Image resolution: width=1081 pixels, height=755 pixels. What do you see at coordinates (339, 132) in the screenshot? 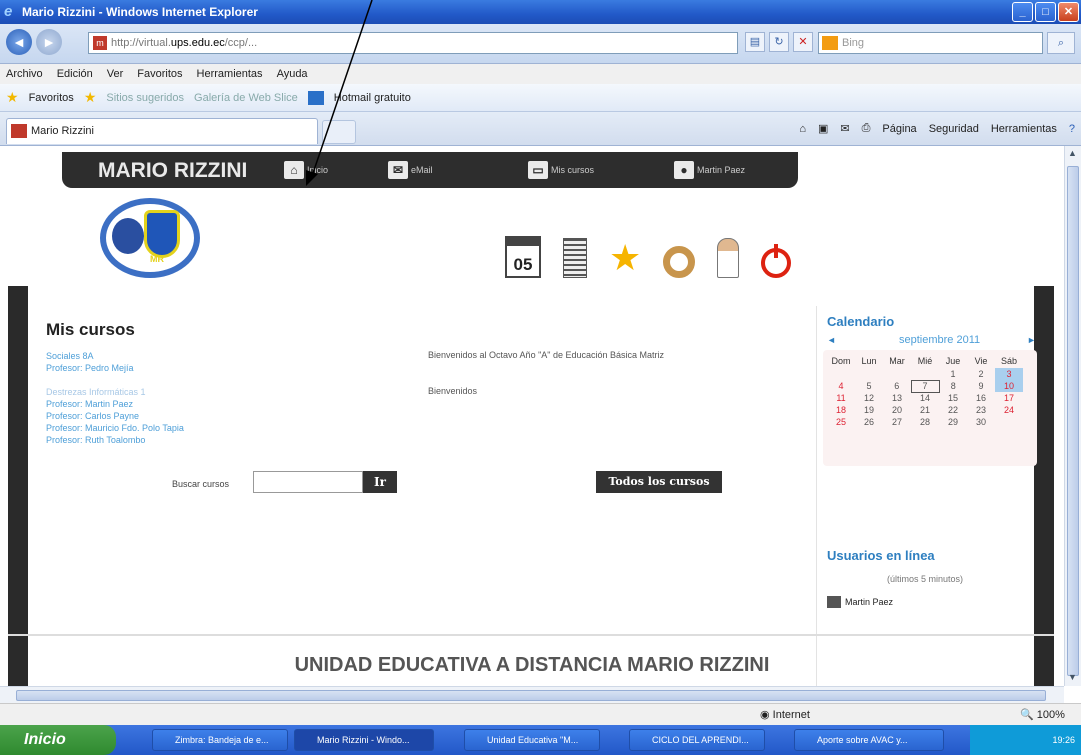
I see `new-tab-button` at bounding box center [339, 132].